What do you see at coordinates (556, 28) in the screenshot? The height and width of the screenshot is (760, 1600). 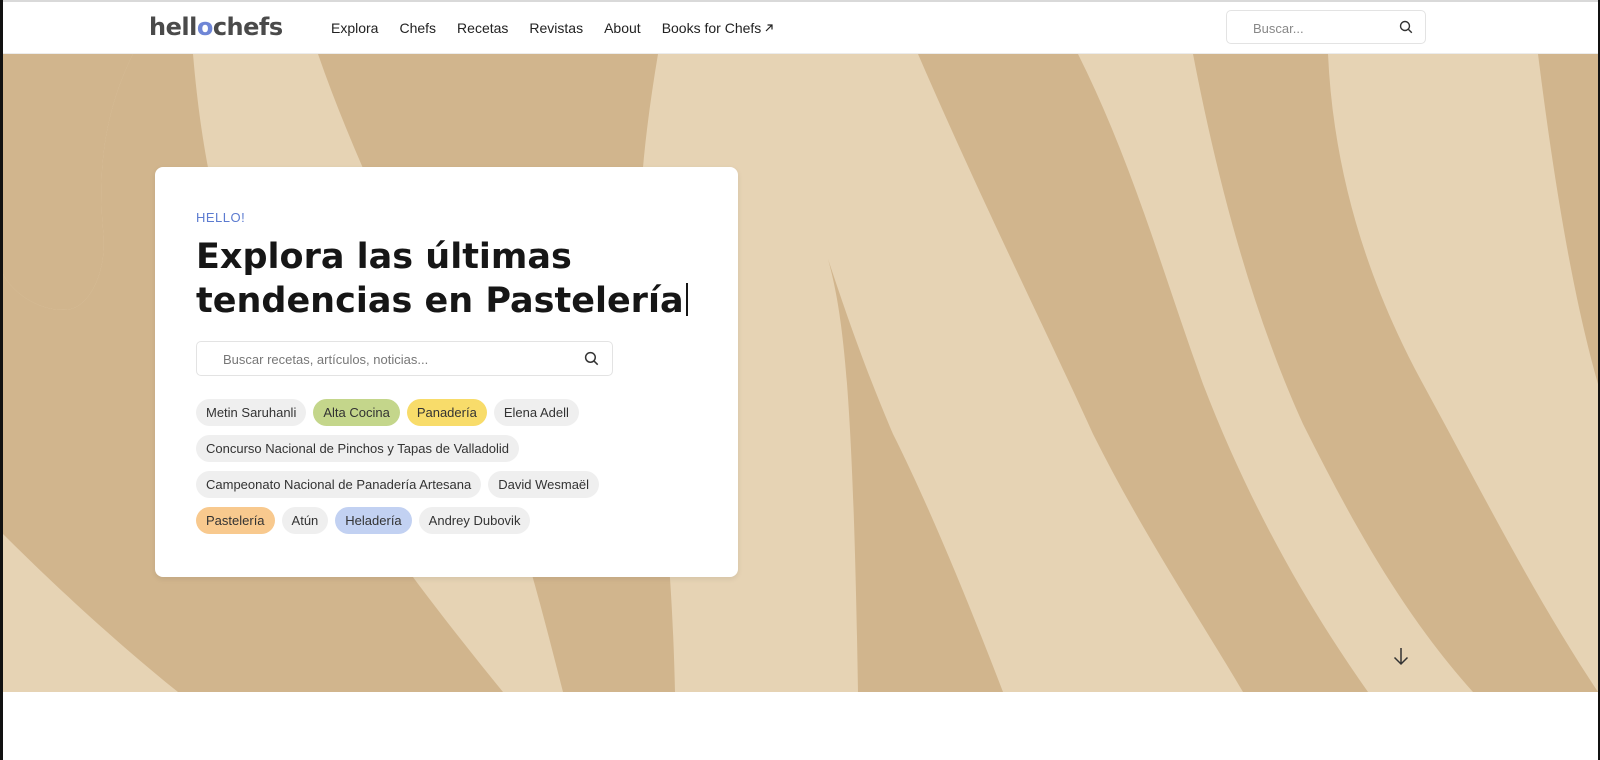 I see `nav-revistas: Revistas` at bounding box center [556, 28].